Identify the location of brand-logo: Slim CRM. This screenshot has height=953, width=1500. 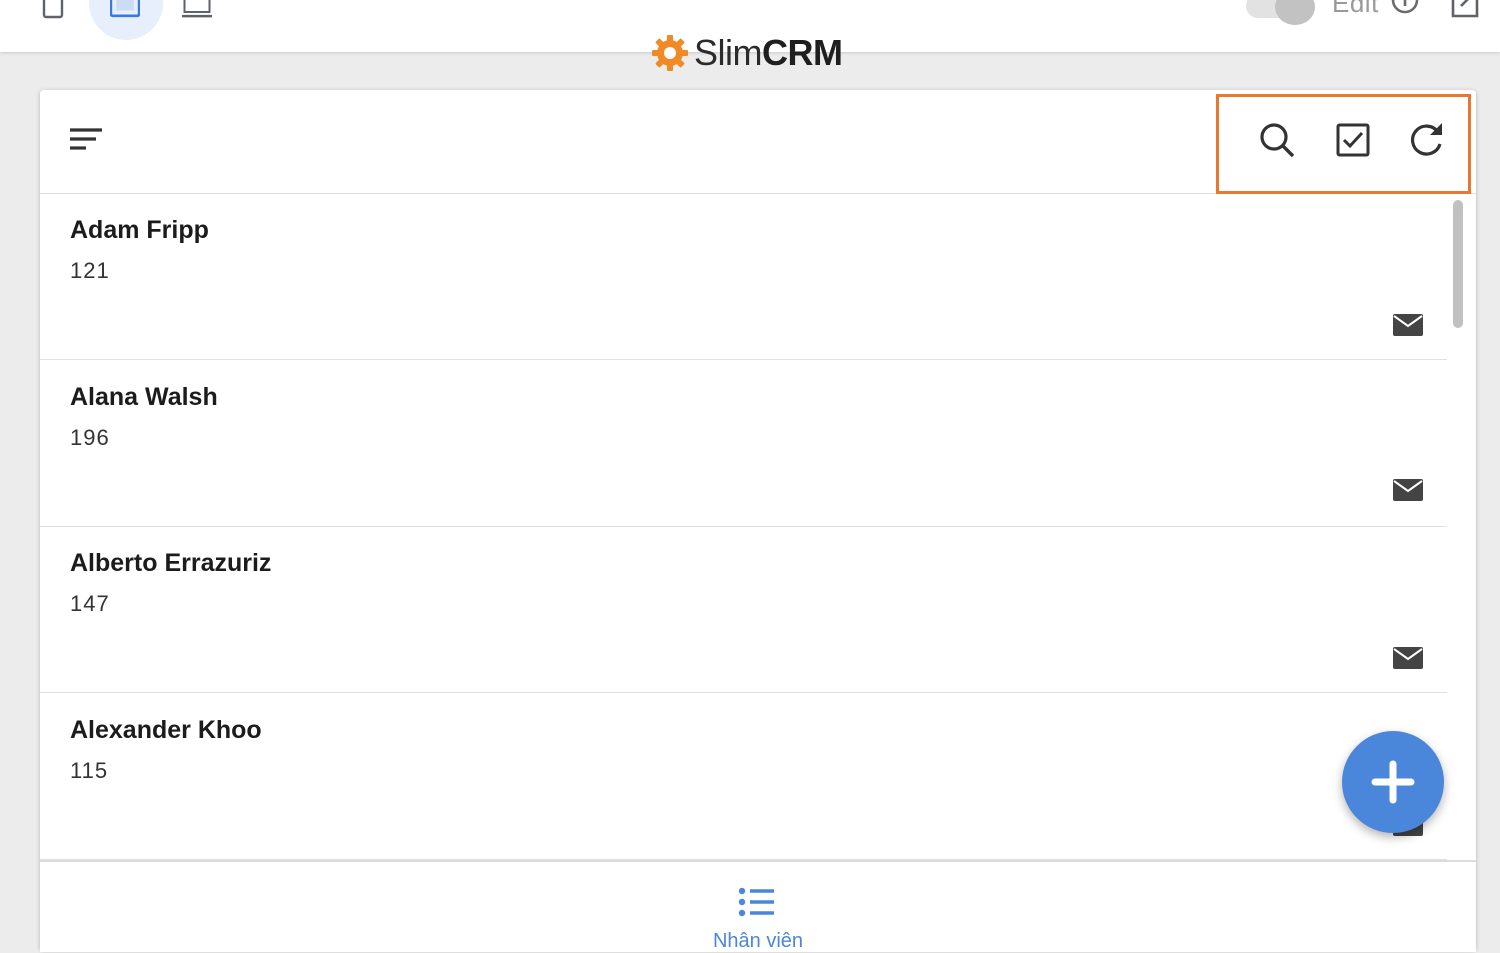
(746, 53).